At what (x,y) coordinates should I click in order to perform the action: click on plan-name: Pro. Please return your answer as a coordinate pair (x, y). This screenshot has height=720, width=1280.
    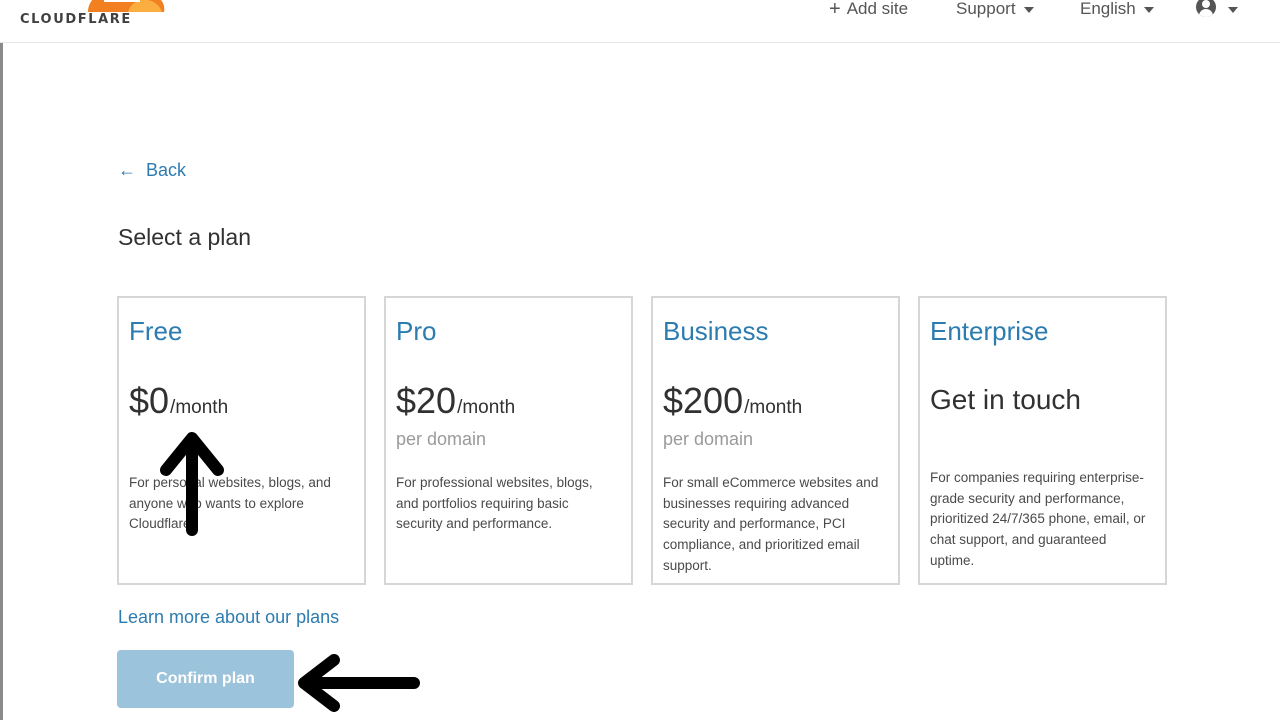
    Looking at the image, I should click on (416, 331).